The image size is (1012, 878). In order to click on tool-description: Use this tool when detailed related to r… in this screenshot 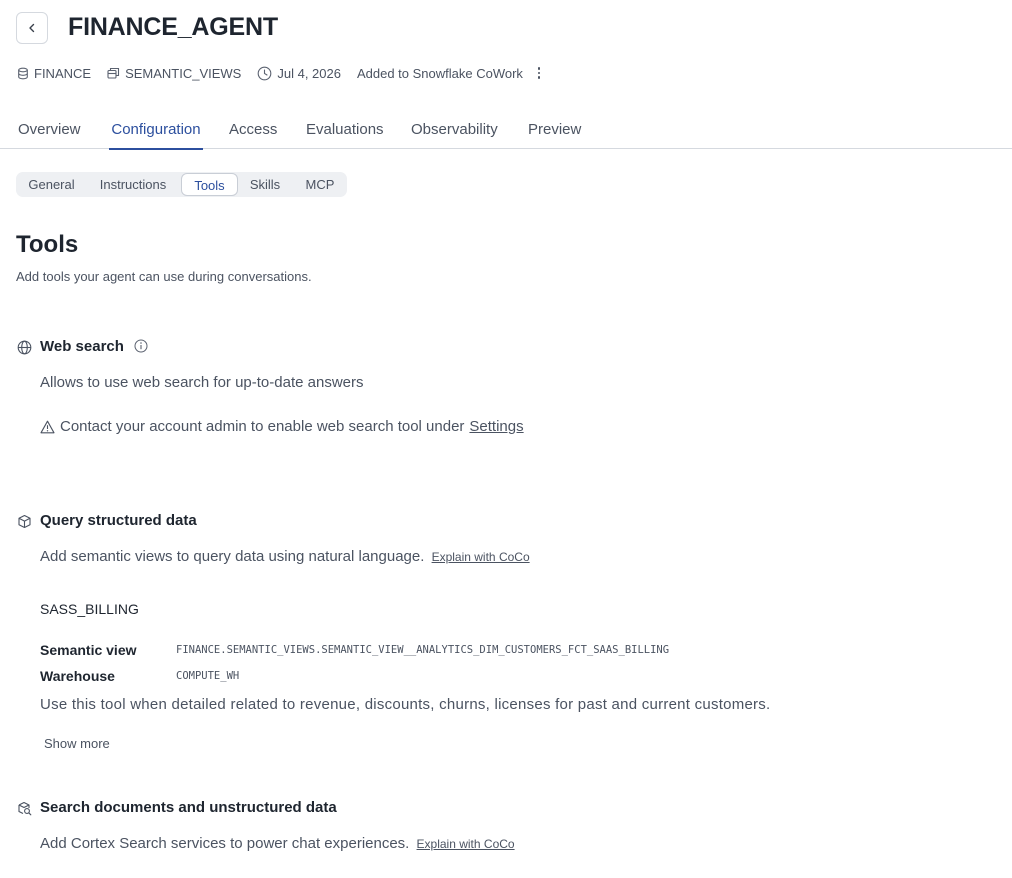, I will do `click(405, 704)`.